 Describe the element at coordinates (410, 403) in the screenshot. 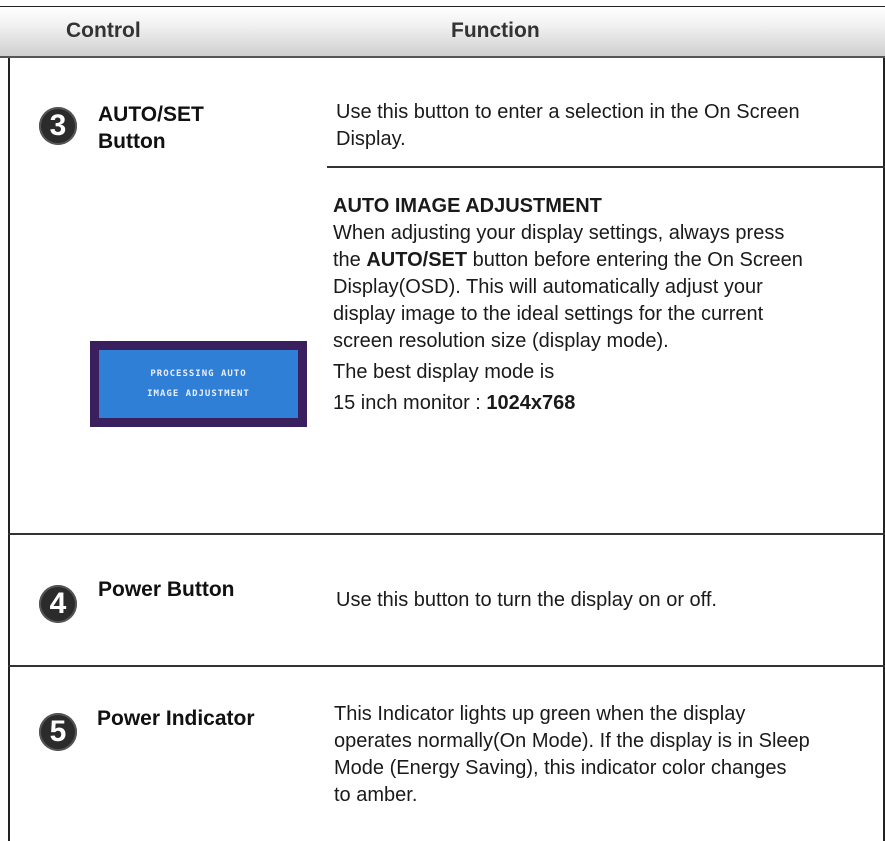

I see `text-span: 15 inch monitor :` at that location.